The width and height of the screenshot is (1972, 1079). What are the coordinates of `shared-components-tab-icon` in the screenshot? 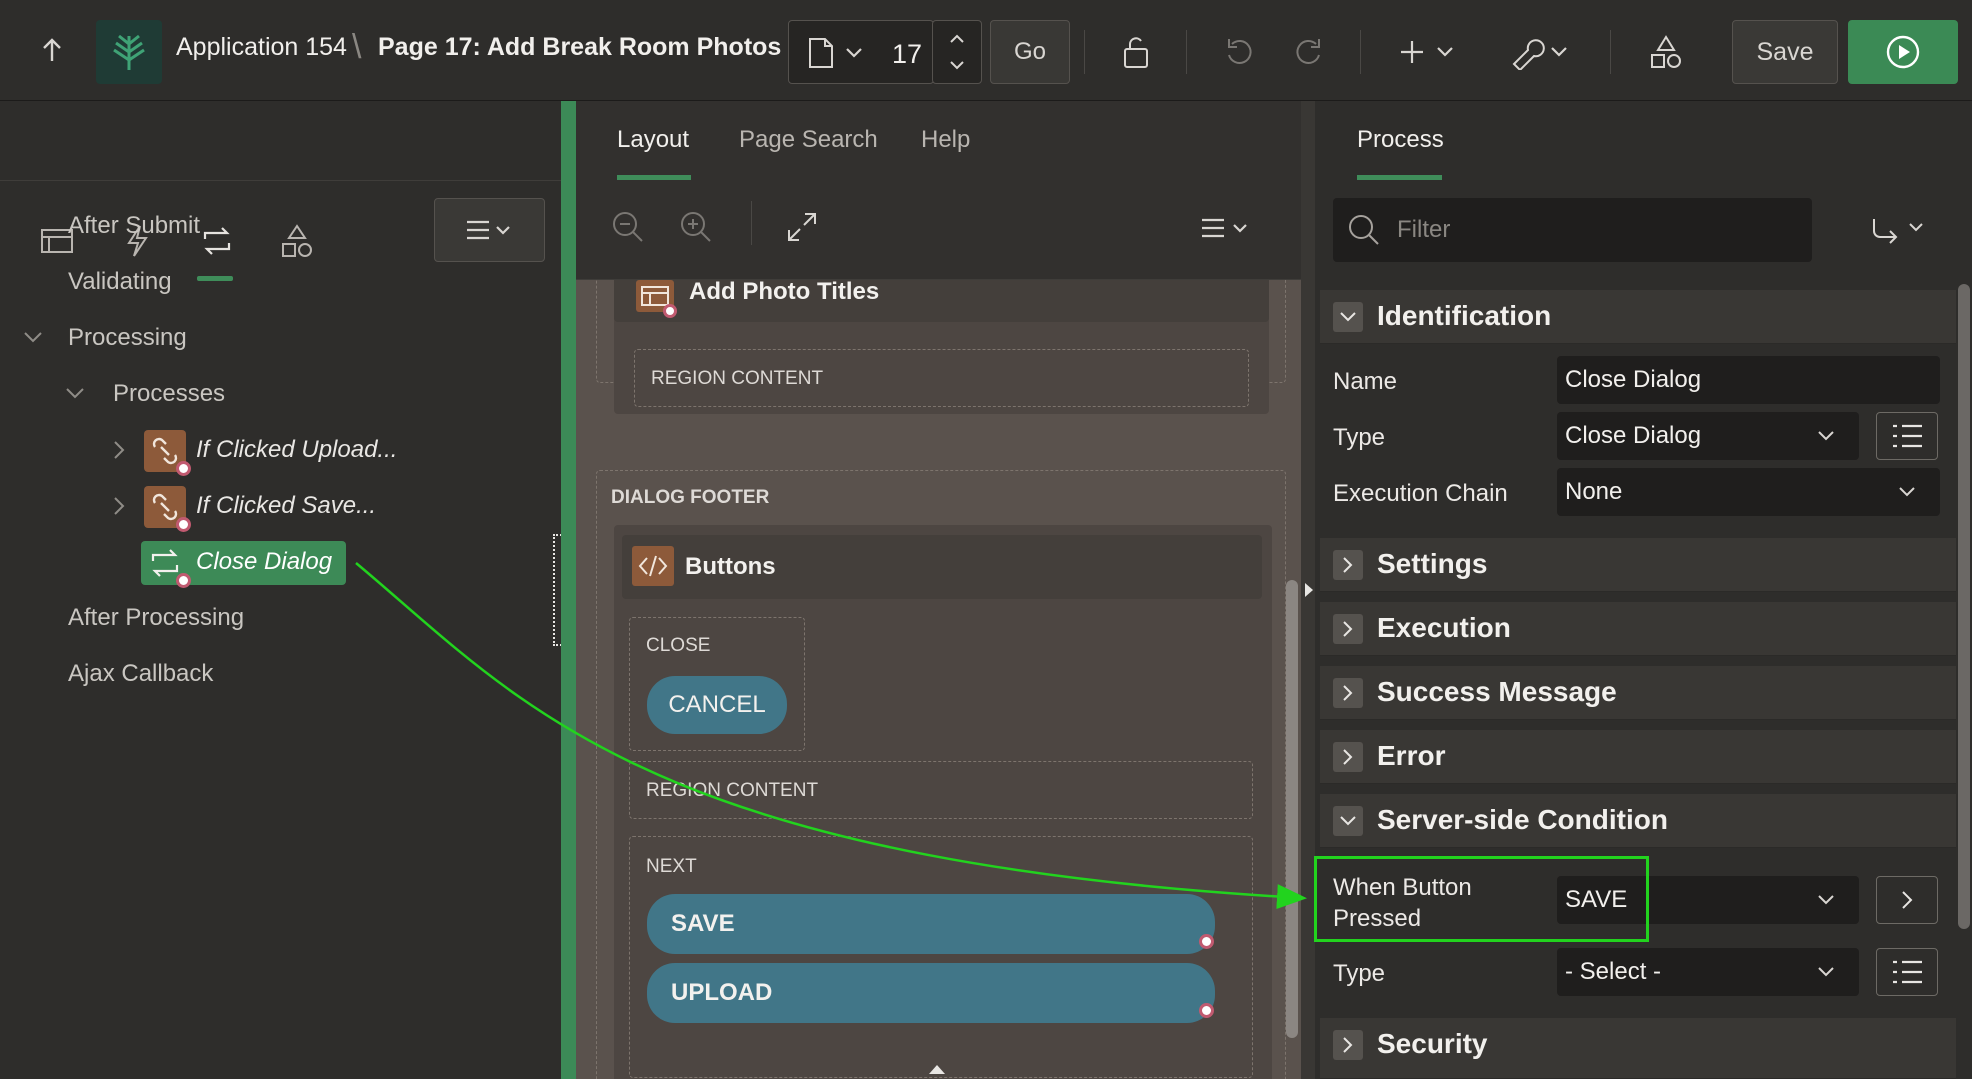 It's located at (297, 241).